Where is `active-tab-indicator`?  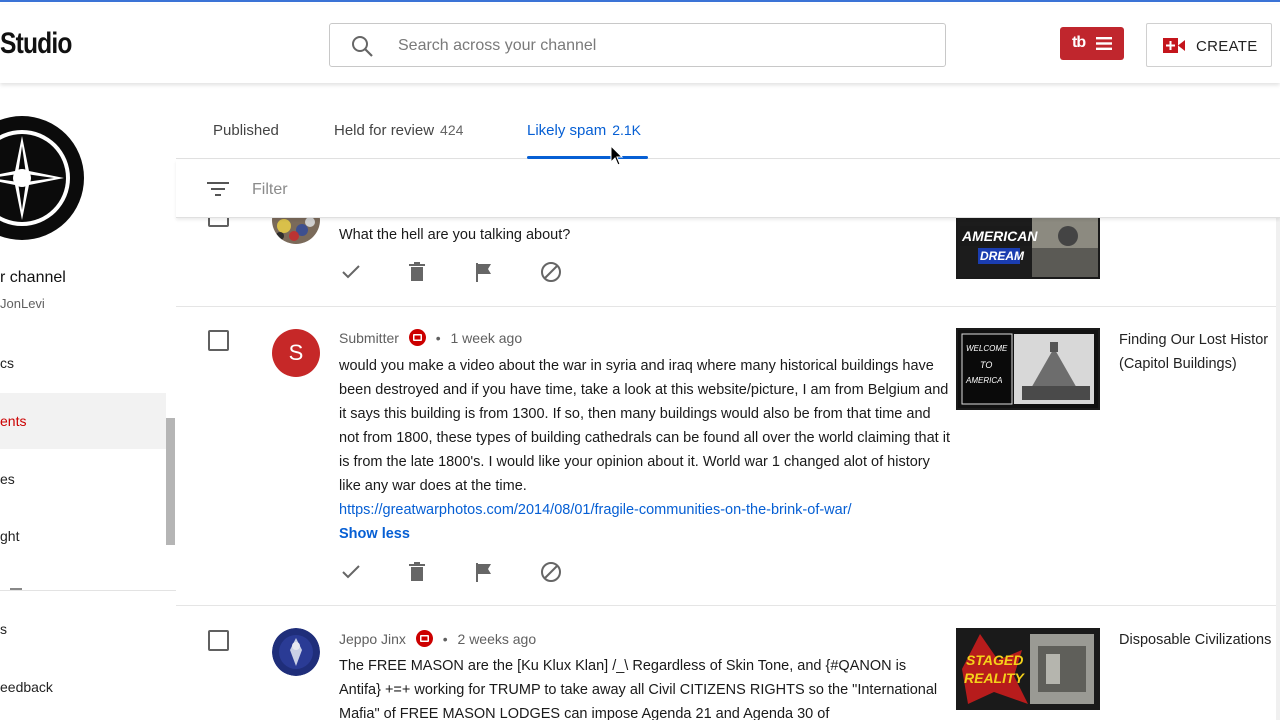
active-tab-indicator is located at coordinates (587, 157).